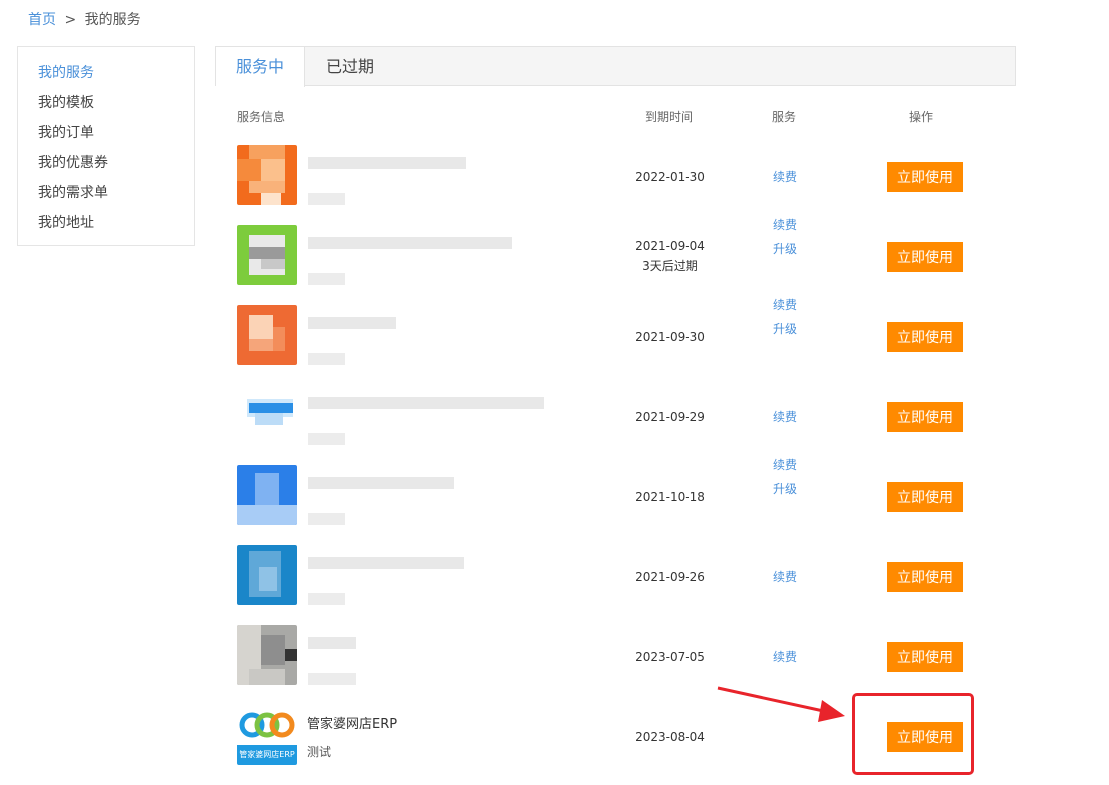 This screenshot has height=785, width=1109. What do you see at coordinates (781, 704) in the screenshot?
I see `annotation-arrow` at bounding box center [781, 704].